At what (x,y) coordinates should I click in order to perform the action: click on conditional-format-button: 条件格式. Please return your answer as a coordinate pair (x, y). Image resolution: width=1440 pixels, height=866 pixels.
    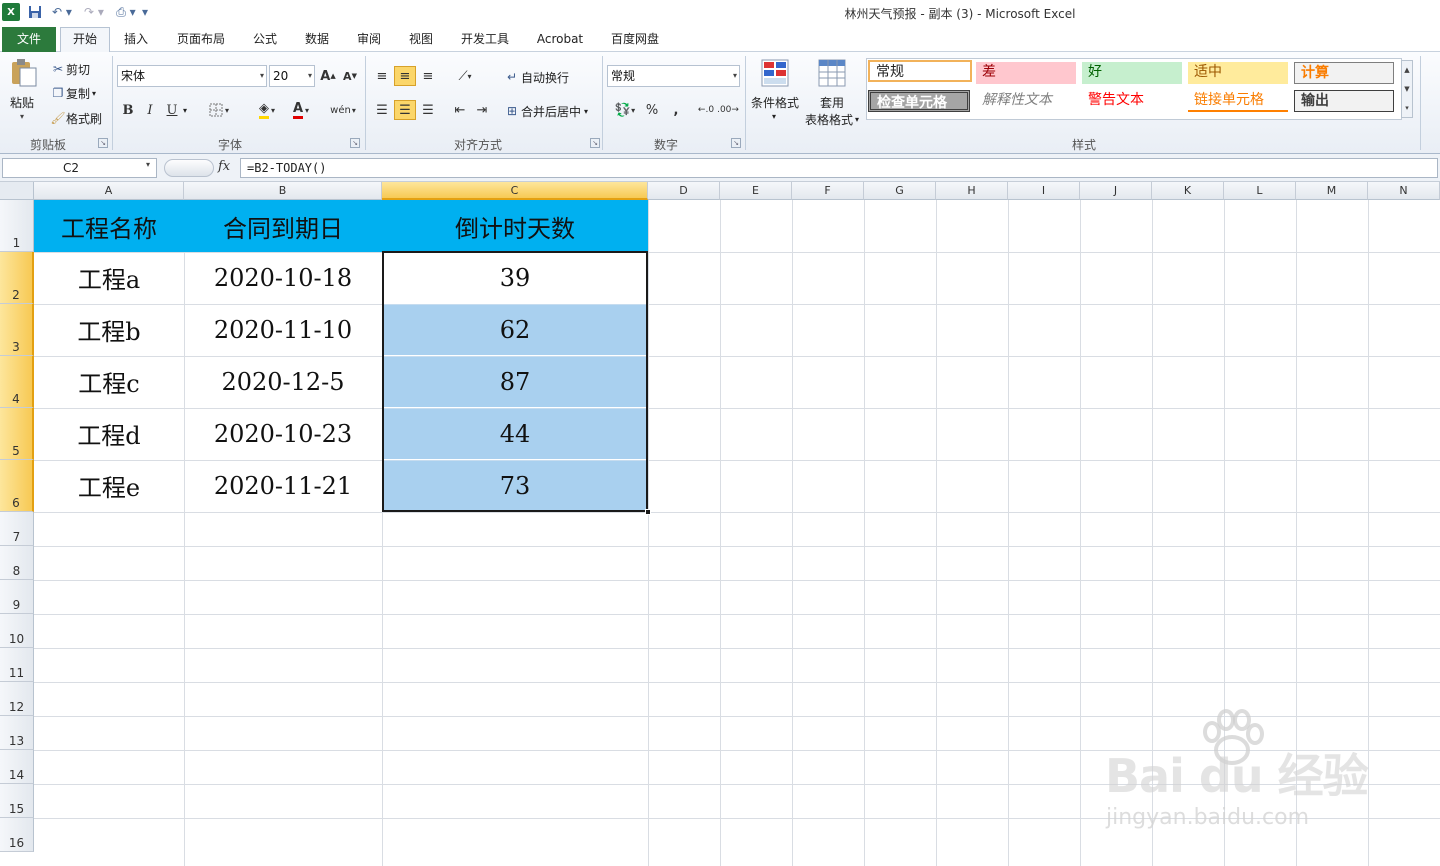
    Looking at the image, I should click on (775, 102).